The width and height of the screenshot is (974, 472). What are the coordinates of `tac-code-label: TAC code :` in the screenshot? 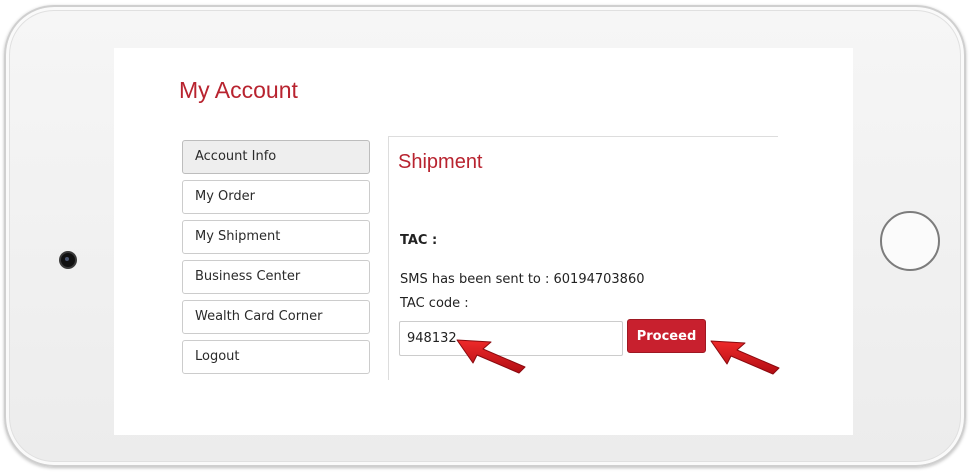 It's located at (434, 303).